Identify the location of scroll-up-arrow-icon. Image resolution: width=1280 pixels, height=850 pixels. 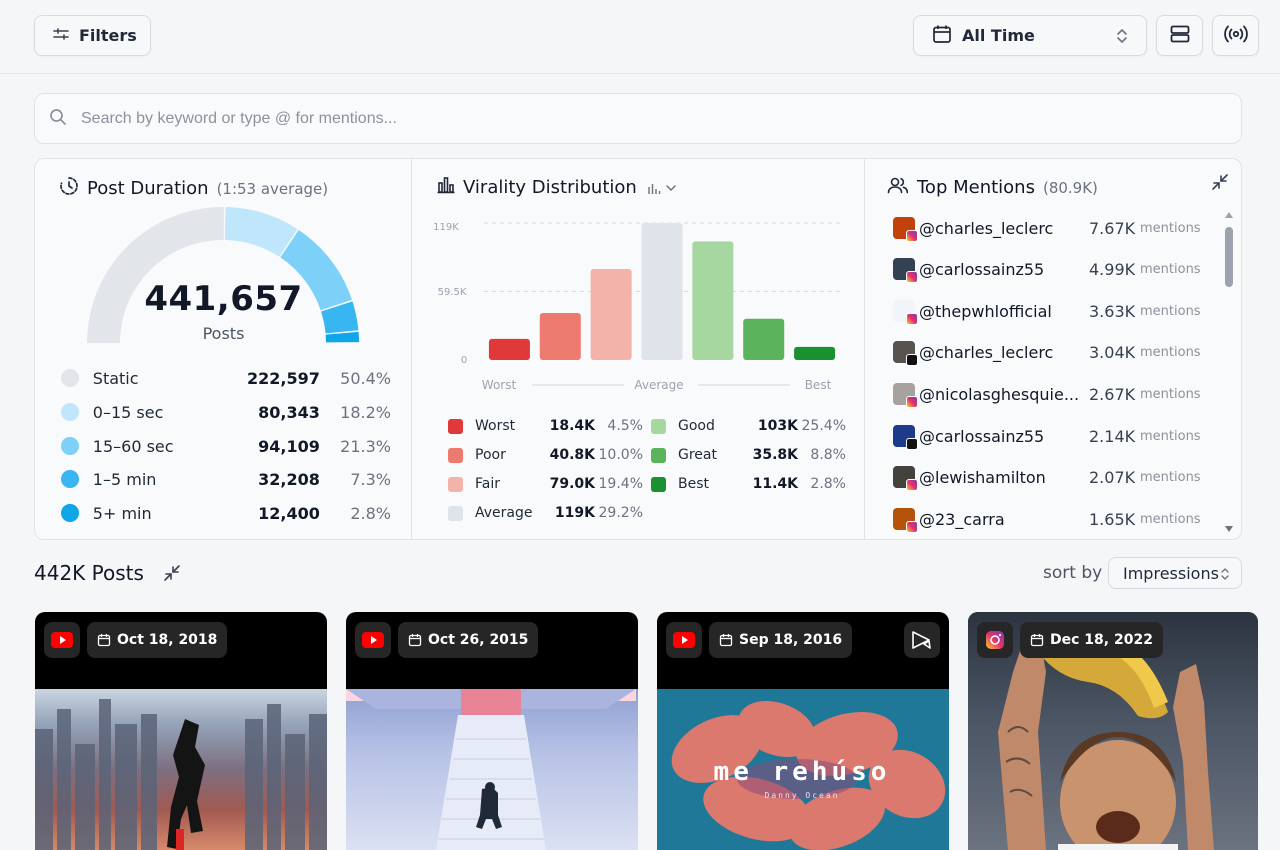
(1229, 215).